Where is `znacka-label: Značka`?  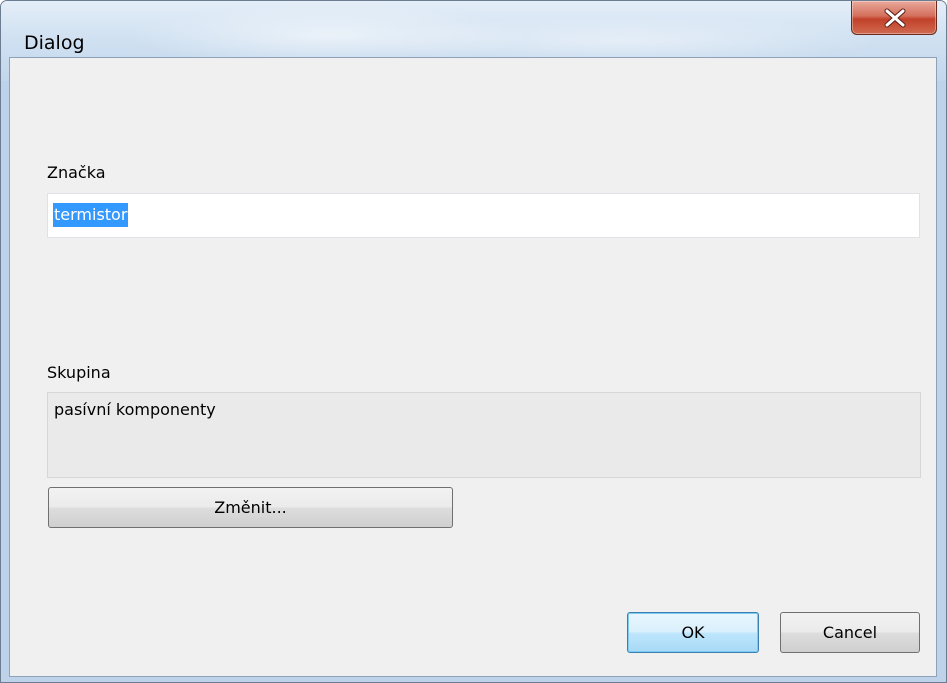 znacka-label: Značka is located at coordinates (76, 172).